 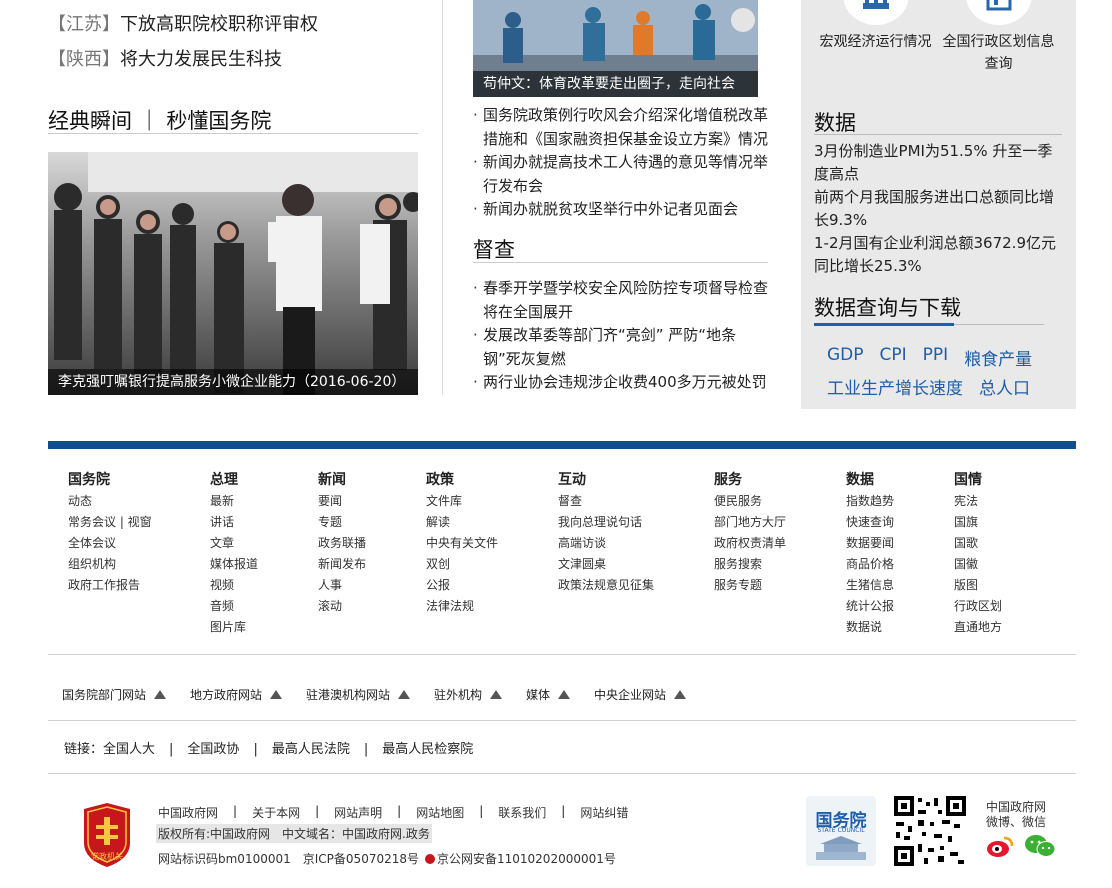 What do you see at coordinates (234, 479) in the screenshot?
I see `footer-col-title: 总理` at bounding box center [234, 479].